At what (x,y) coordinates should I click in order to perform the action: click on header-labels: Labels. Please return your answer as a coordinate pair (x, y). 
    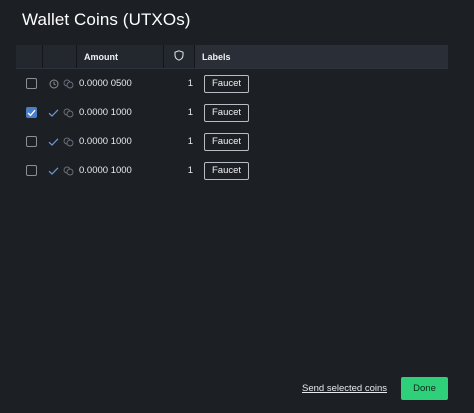
    Looking at the image, I should click on (321, 56).